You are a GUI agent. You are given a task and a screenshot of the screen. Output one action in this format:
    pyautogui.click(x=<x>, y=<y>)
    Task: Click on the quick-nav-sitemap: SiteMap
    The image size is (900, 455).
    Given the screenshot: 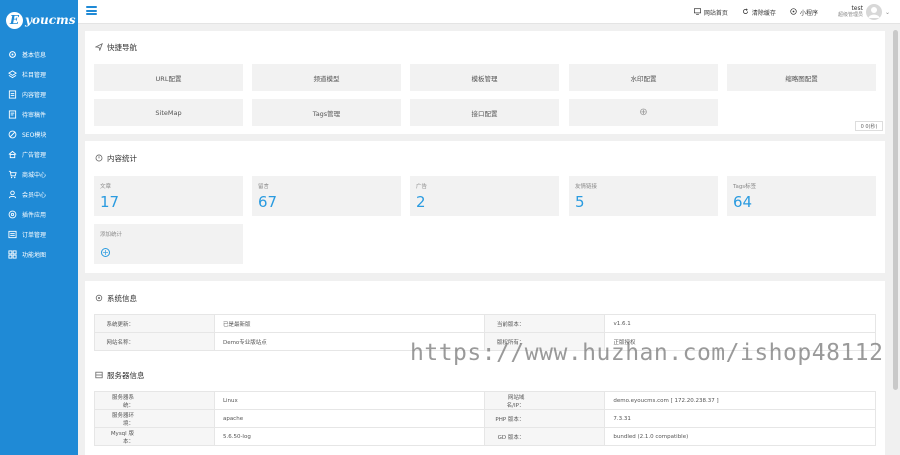 What is the action you would take?
    pyautogui.click(x=168, y=112)
    